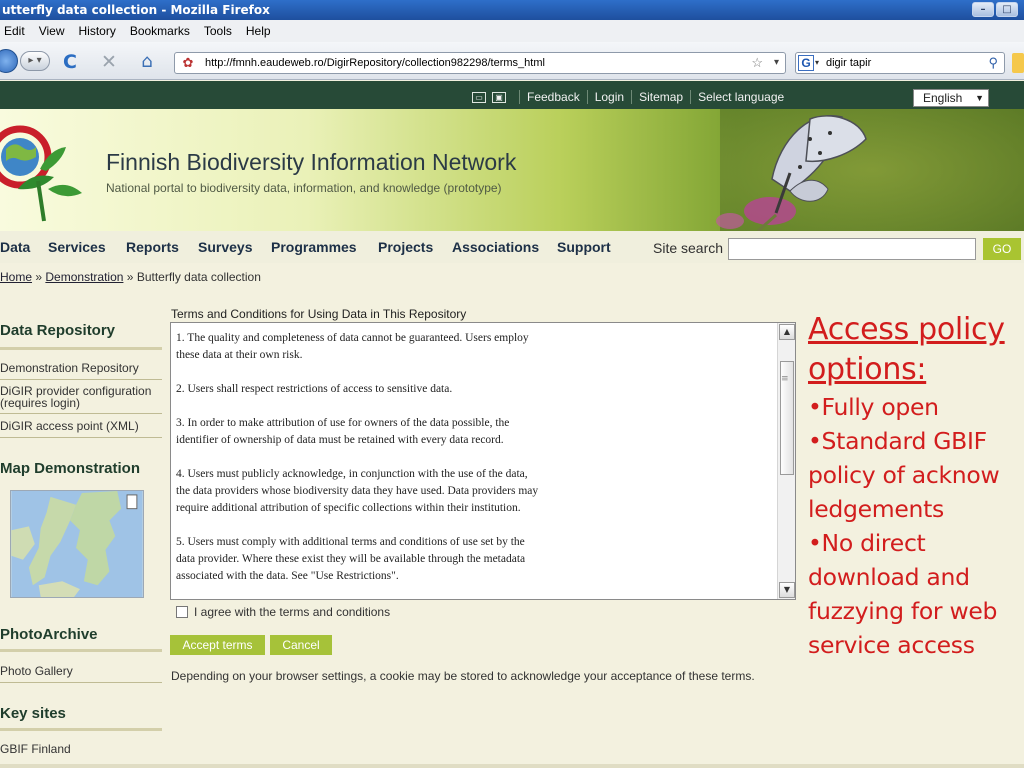 Image resolution: width=1024 pixels, height=768 pixels. Describe the element at coordinates (979, 98) in the screenshot. I see `chevron-down-icon: ▼` at that location.